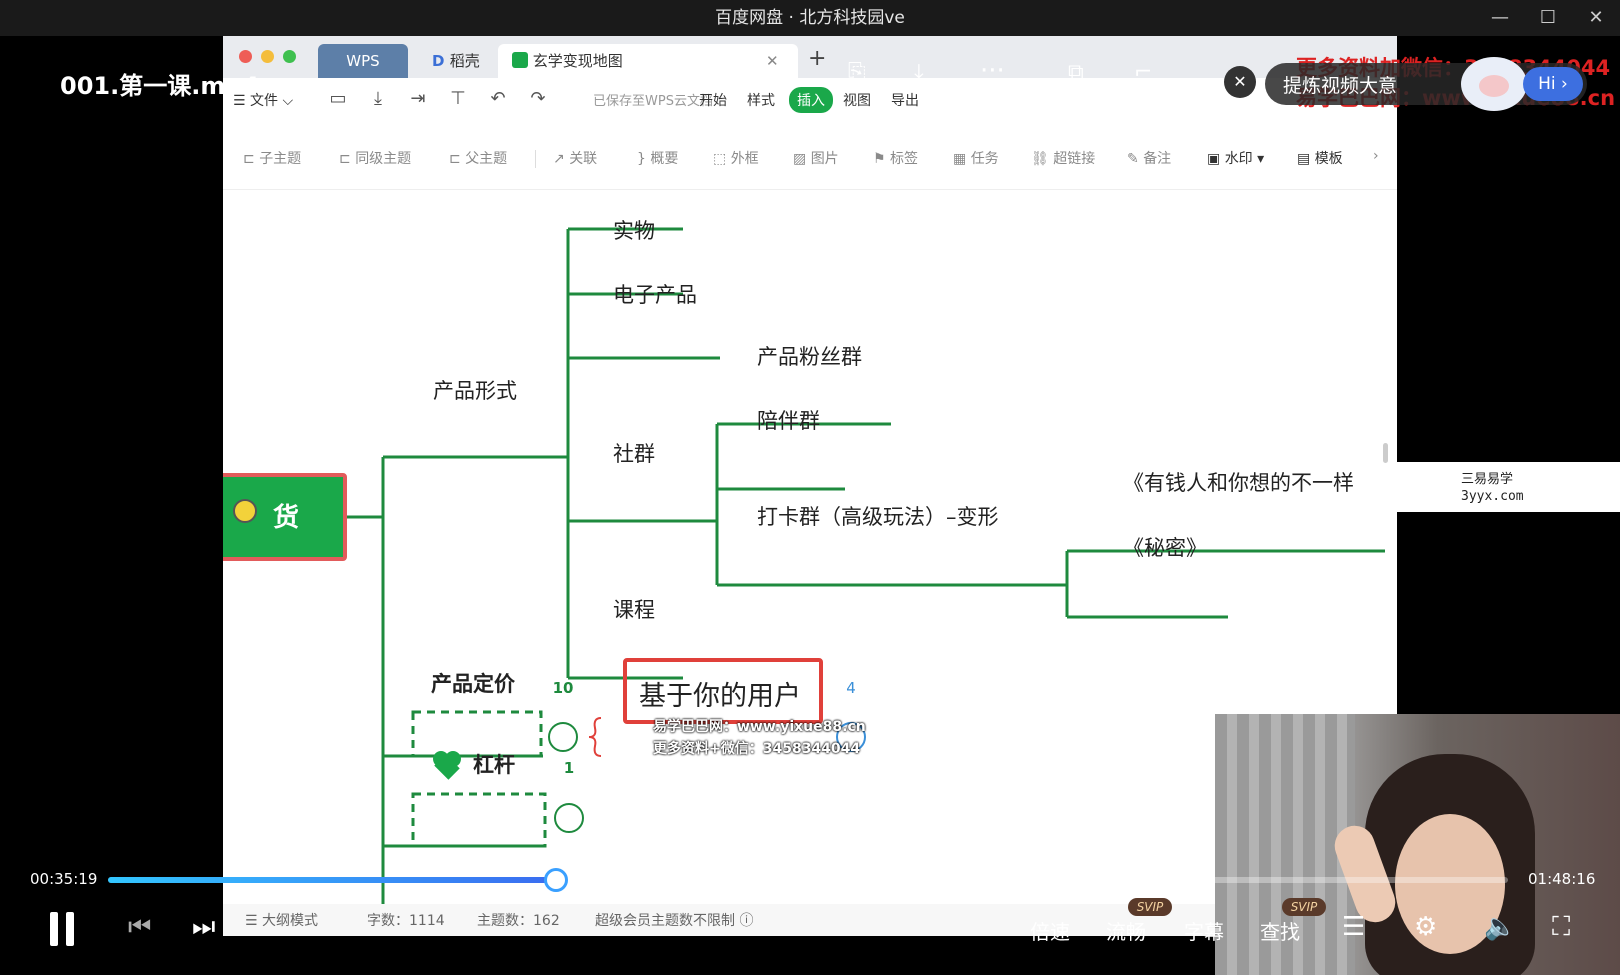  What do you see at coordinates (1492, 496) in the screenshot?
I see `side-brand-line2: 3yyx.com` at bounding box center [1492, 496].